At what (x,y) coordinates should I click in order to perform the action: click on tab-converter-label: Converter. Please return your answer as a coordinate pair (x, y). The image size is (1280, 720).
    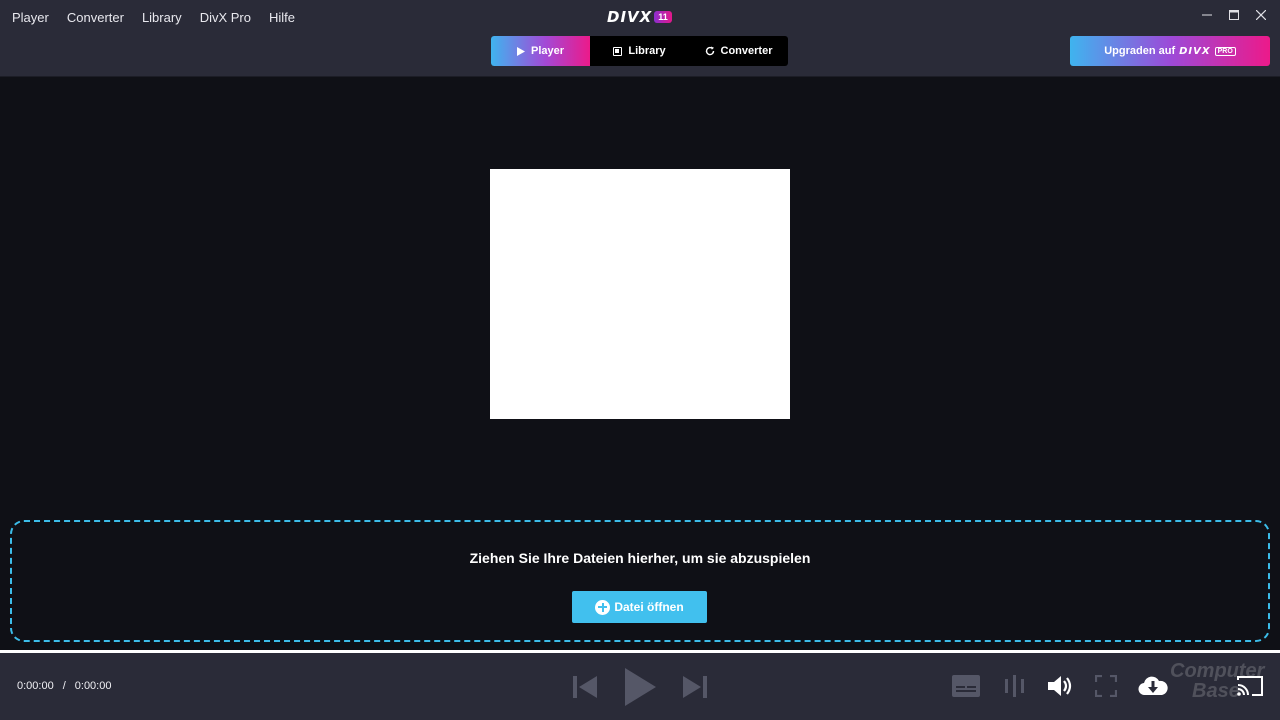
    Looking at the image, I should click on (746, 51).